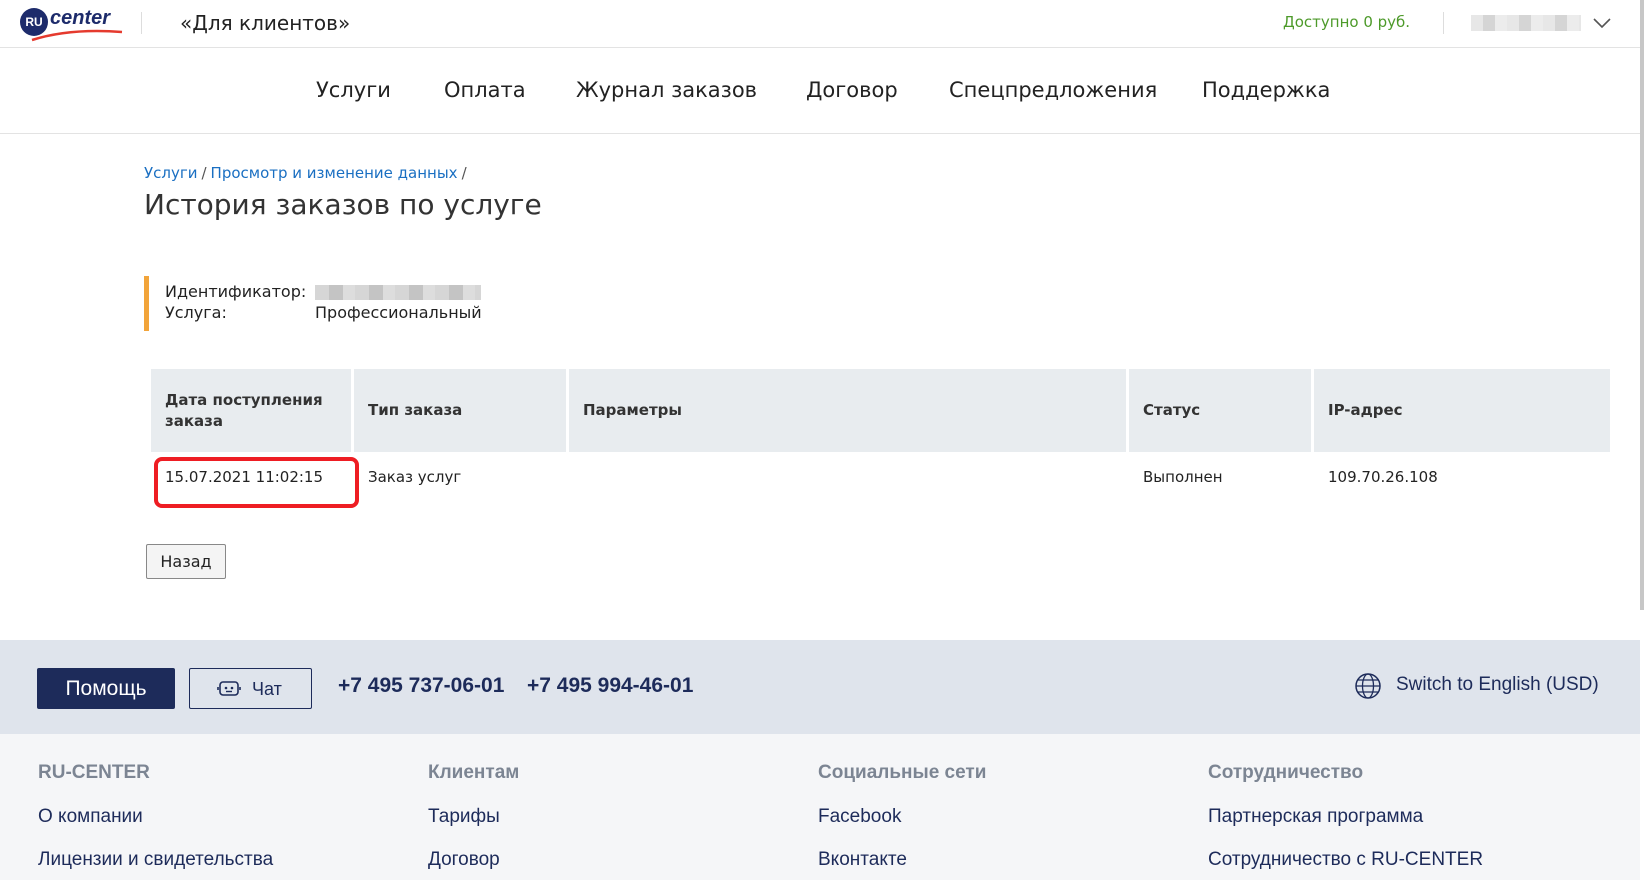  Describe the element at coordinates (1183, 477) in the screenshot. I see `cell-status: Выполнен` at that location.